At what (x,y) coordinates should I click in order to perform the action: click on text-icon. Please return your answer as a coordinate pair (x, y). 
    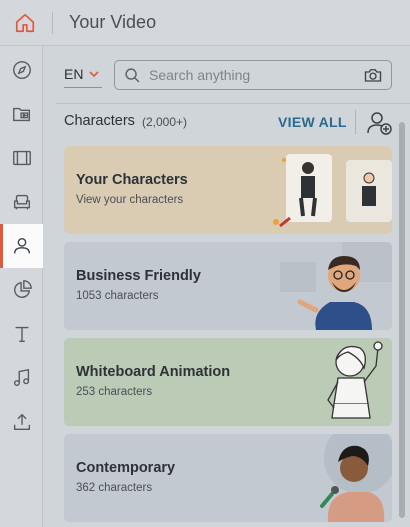
    Looking at the image, I should click on (21, 334).